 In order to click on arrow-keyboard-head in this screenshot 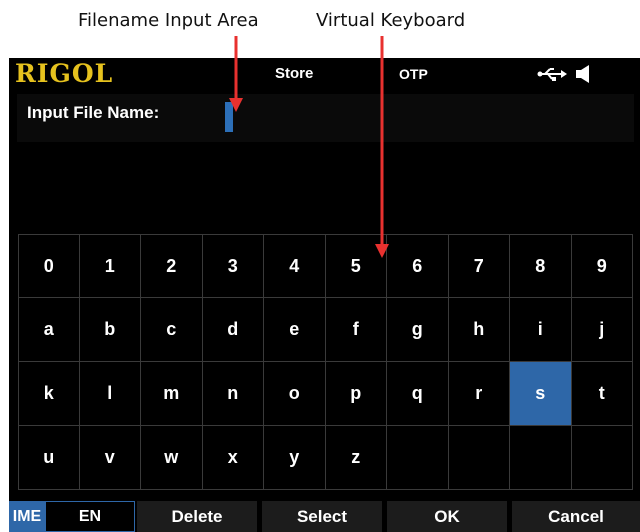, I will do `click(382, 251)`.